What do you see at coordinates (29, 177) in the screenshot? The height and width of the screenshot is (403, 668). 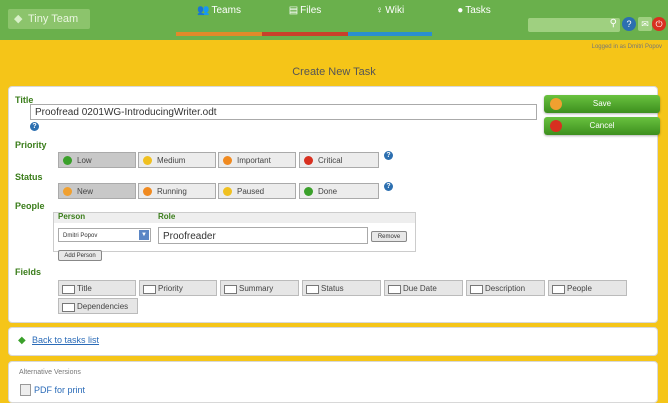 I see `status-section-label: Status` at bounding box center [29, 177].